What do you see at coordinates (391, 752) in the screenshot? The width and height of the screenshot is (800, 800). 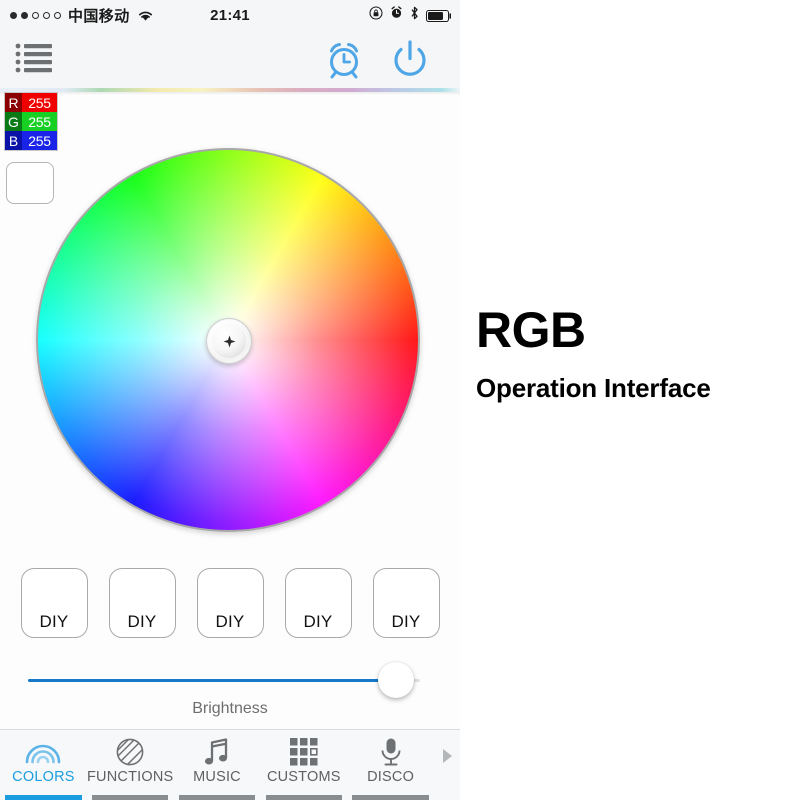 I see `microphone-icon` at bounding box center [391, 752].